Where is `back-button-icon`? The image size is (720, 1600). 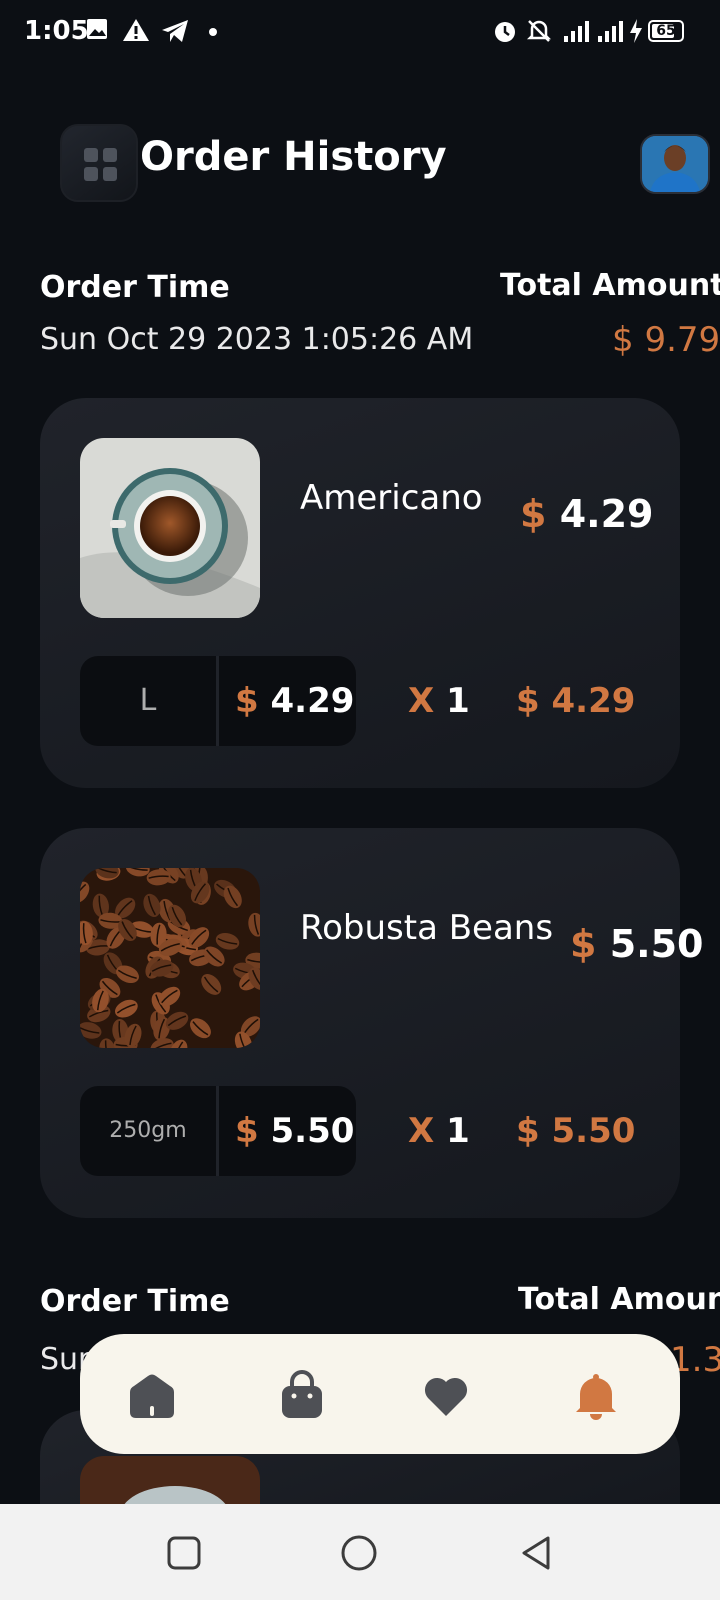
back-button-icon is located at coordinates (537, 1553).